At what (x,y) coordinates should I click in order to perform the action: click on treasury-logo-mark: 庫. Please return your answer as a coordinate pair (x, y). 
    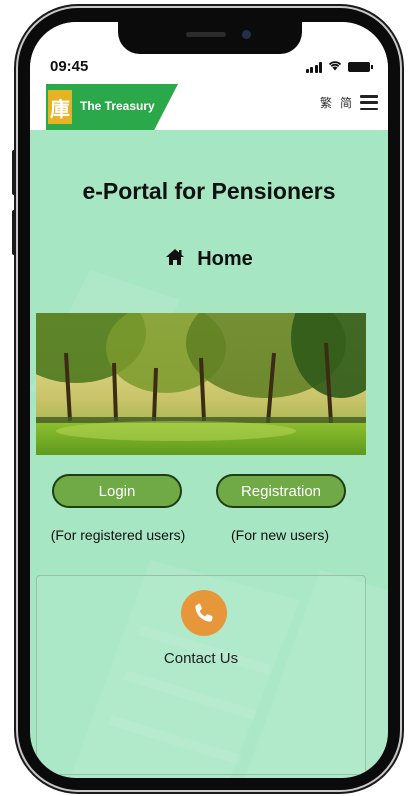
    Looking at the image, I should click on (60, 107).